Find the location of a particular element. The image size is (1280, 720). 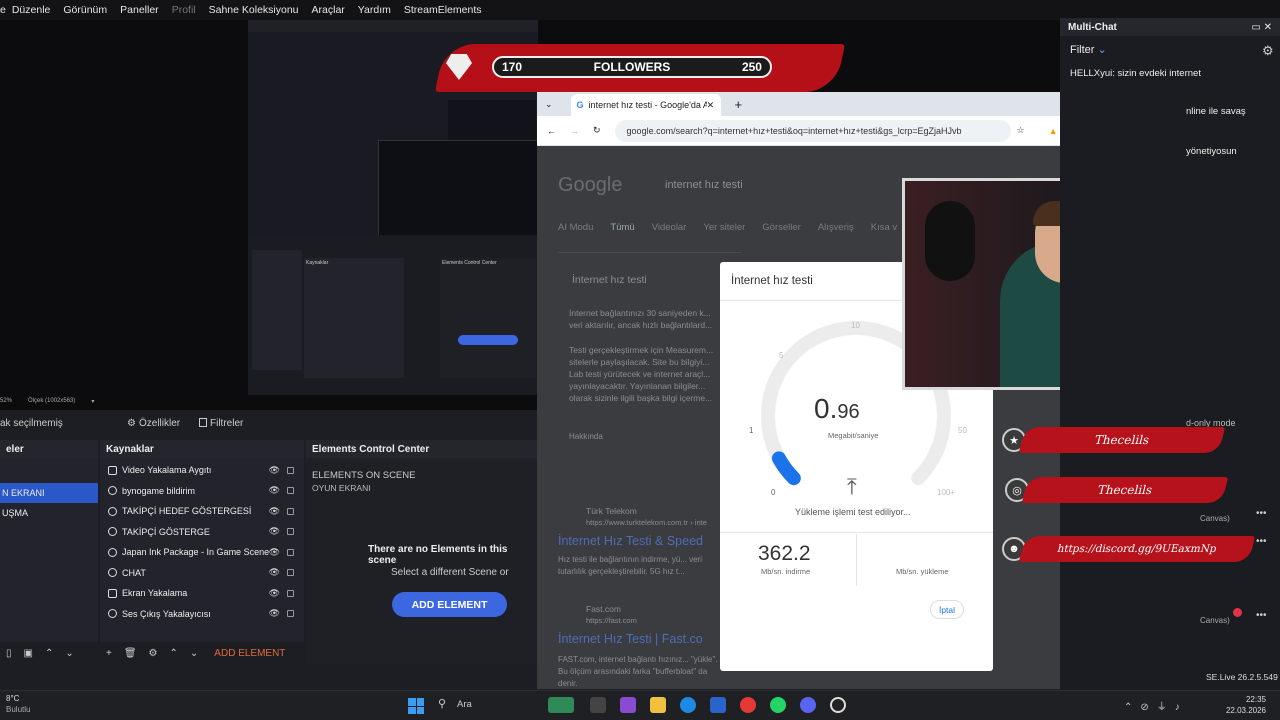

search-icon: ⚲ is located at coordinates (442, 703).